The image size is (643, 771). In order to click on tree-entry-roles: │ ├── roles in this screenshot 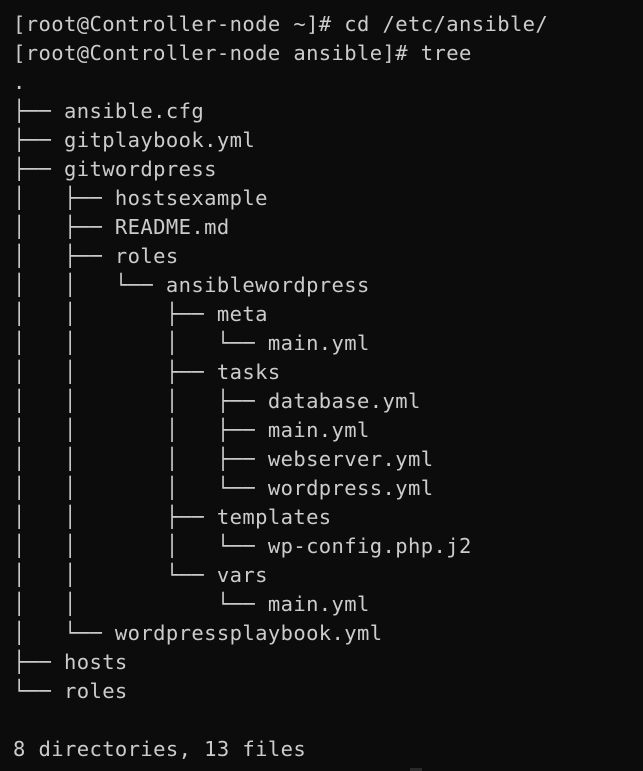, I will do `click(96, 256)`.